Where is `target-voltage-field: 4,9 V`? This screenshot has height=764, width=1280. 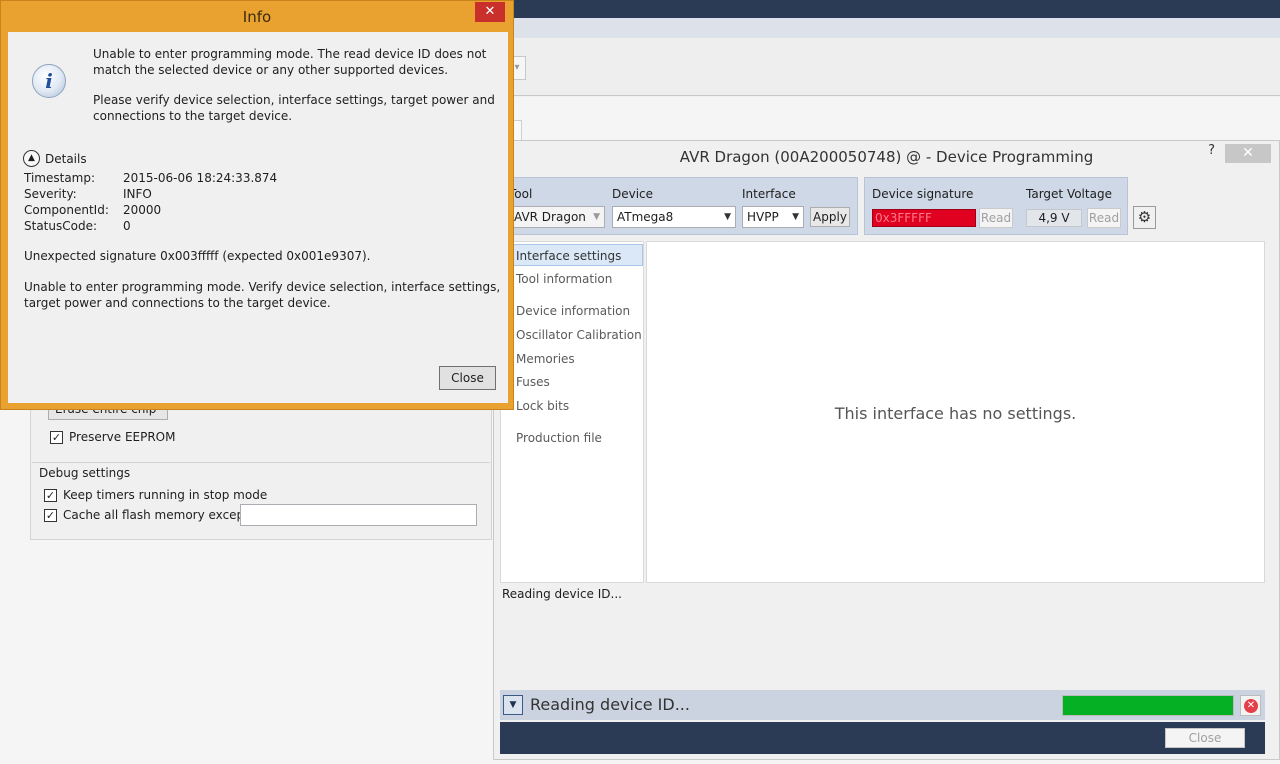
target-voltage-field: 4,9 V is located at coordinates (1054, 218).